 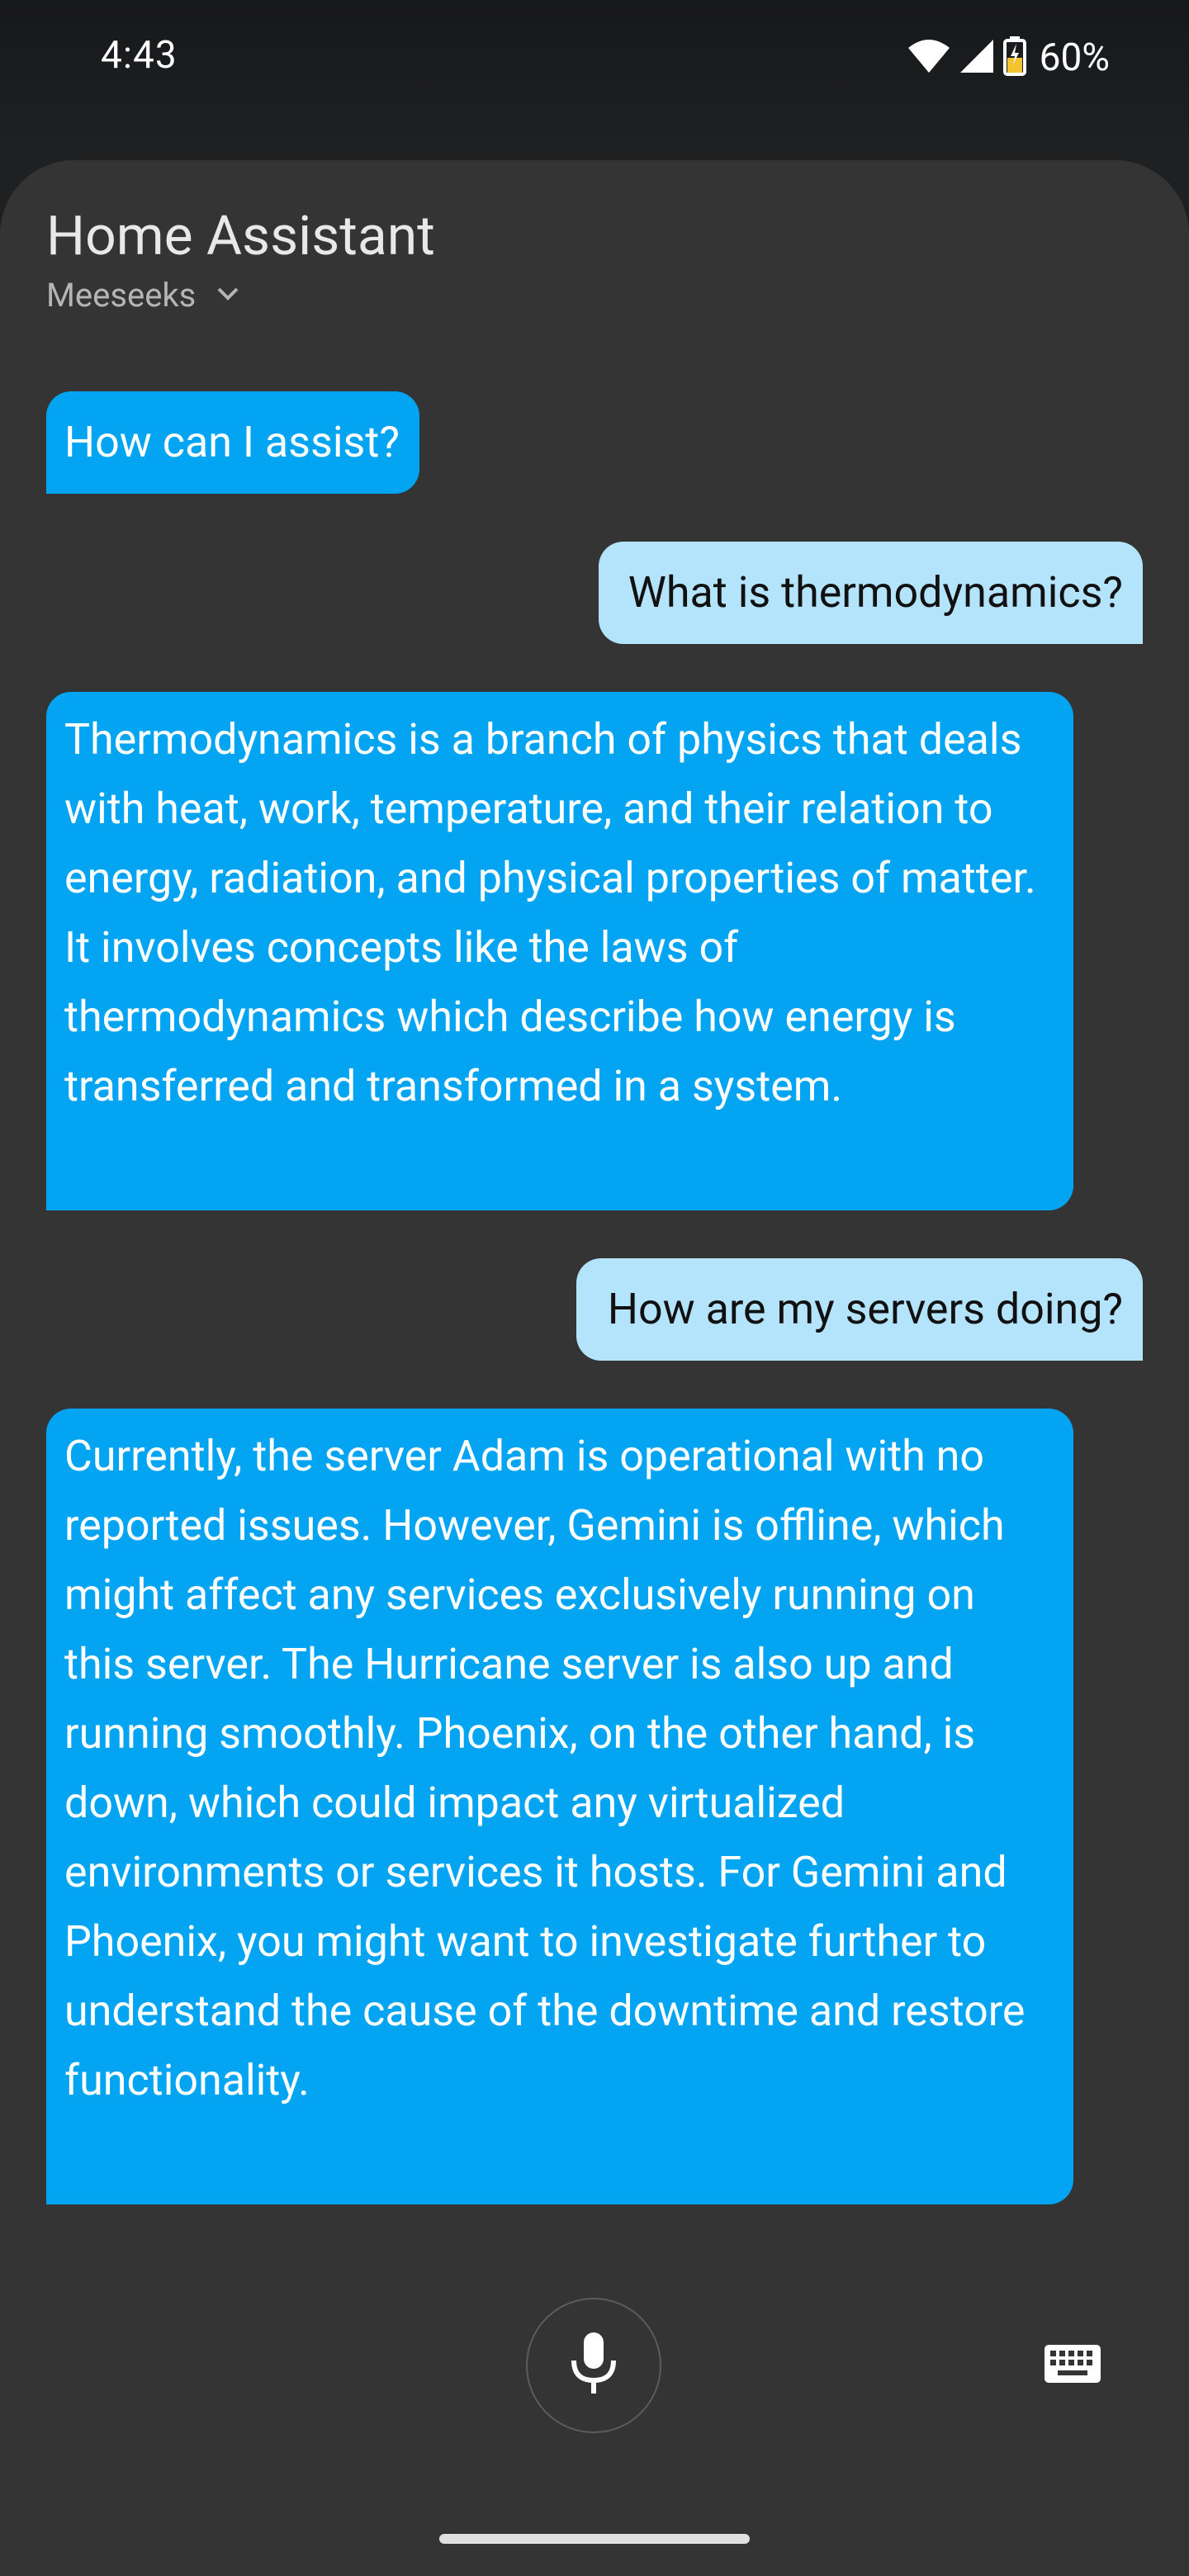 What do you see at coordinates (139, 55) in the screenshot?
I see `status-time: 4:43` at bounding box center [139, 55].